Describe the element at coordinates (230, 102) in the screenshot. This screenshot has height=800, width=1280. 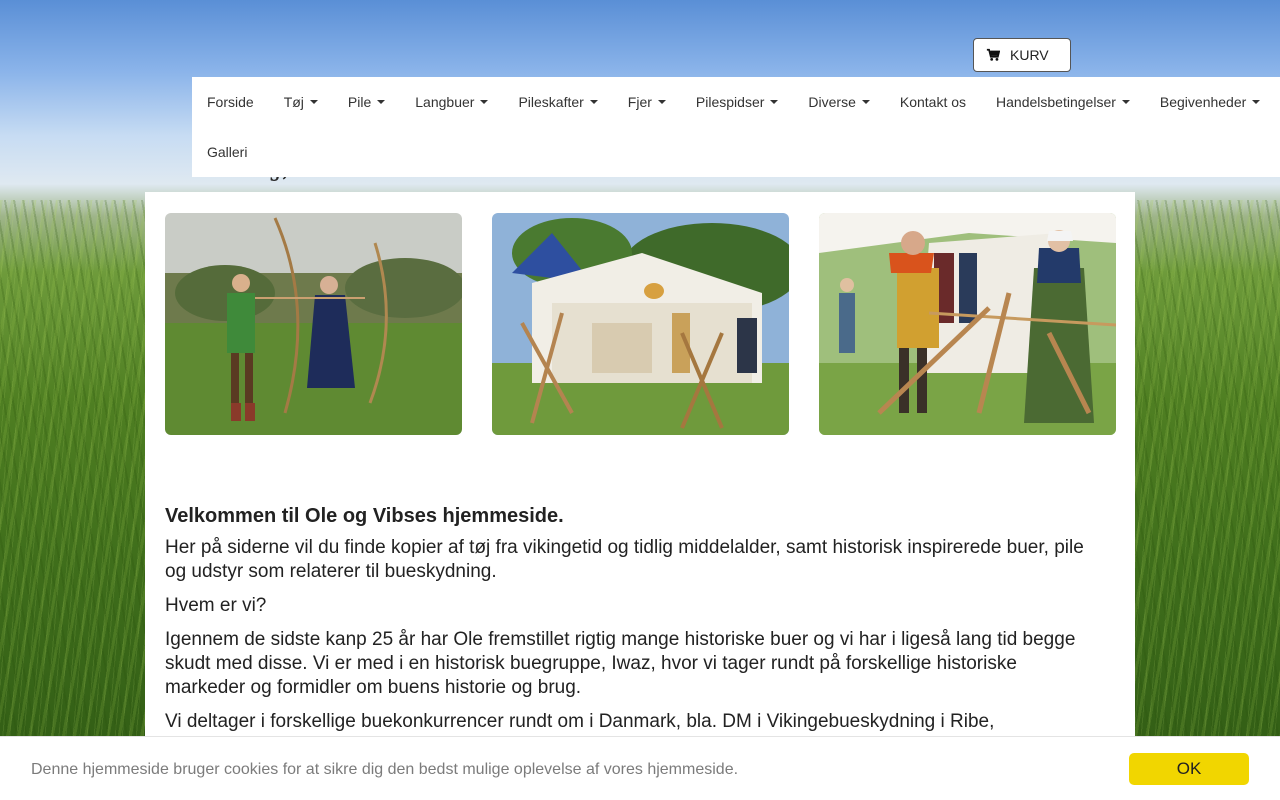
I see `nav-item-forside: Forside` at that location.